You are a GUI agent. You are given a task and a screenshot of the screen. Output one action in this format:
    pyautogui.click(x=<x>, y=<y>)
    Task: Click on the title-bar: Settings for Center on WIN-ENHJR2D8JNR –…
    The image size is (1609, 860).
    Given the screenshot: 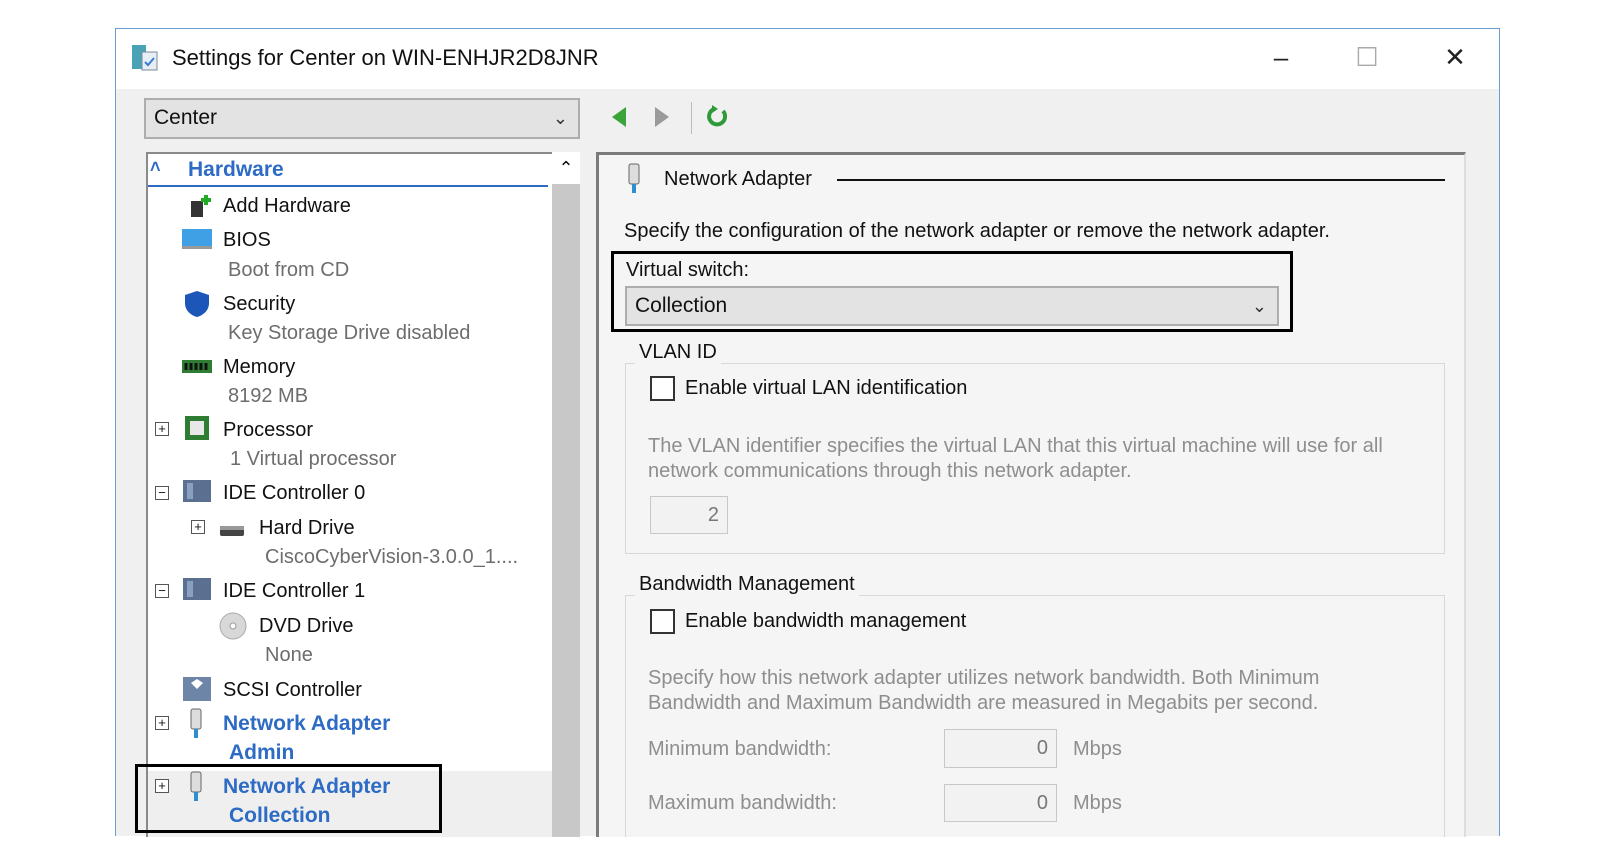 What is the action you would take?
    pyautogui.click(x=807, y=59)
    